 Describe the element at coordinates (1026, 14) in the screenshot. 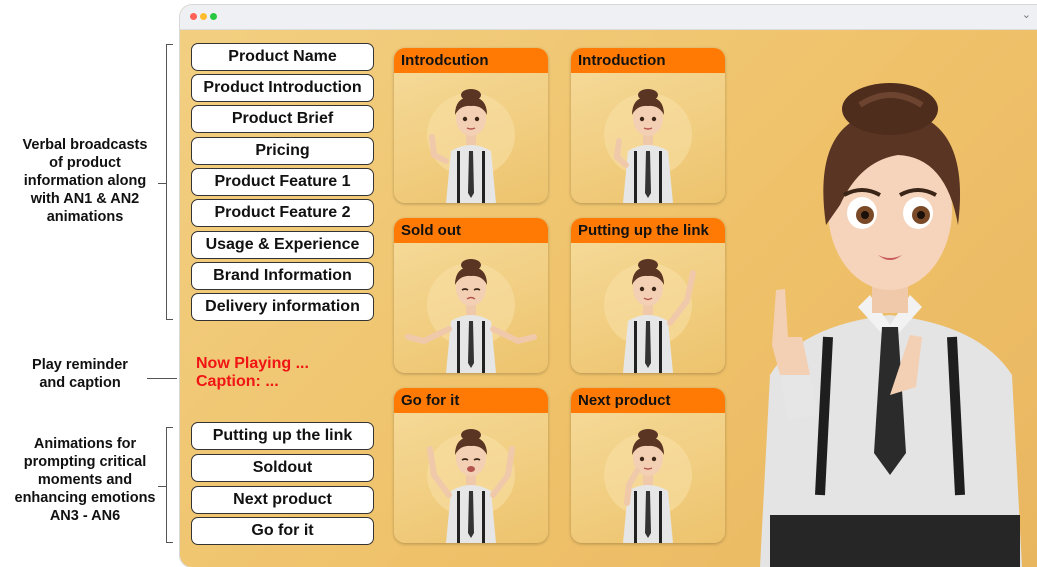

I see `chevron-down-icon: ⌄` at that location.